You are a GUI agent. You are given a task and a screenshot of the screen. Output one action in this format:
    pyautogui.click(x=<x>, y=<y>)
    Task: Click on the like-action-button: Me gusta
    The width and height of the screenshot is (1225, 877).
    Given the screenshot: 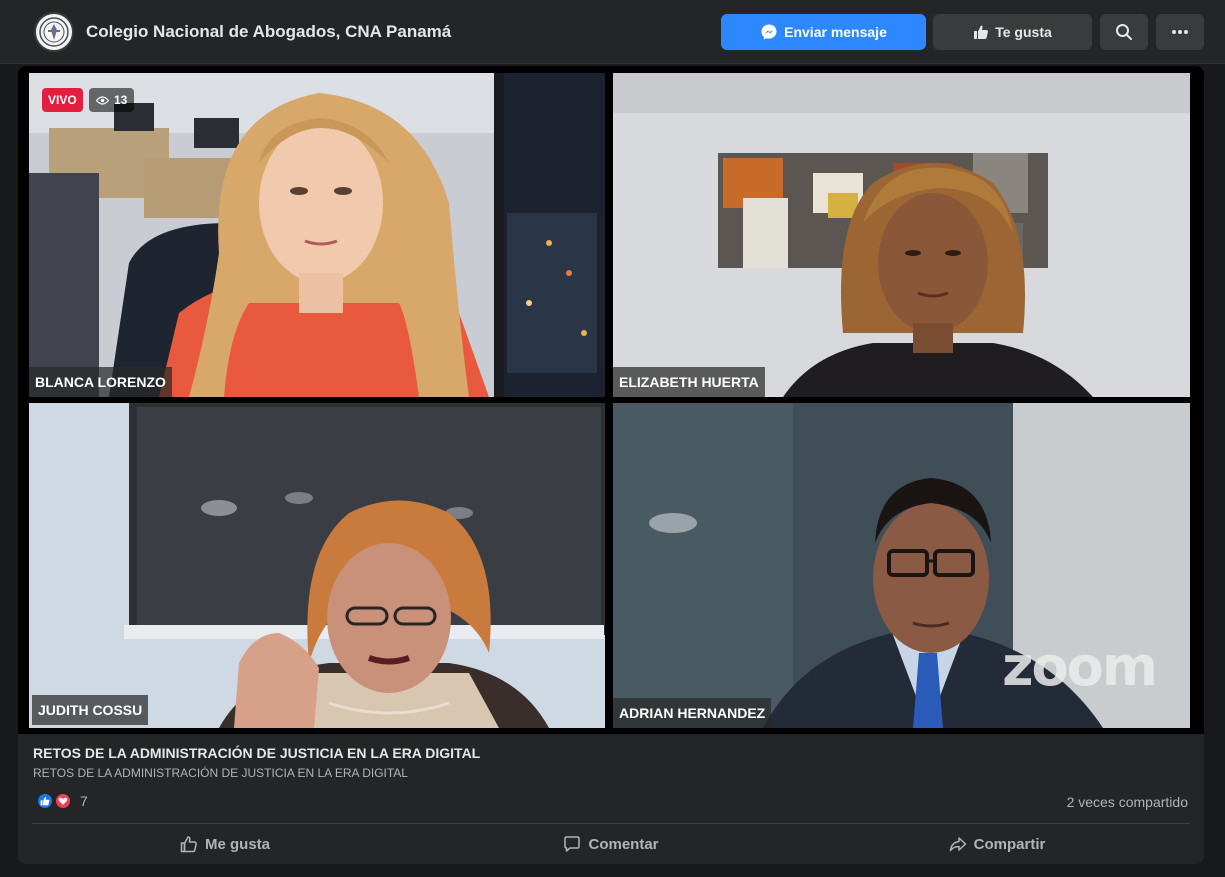 What is the action you would take?
    pyautogui.click(x=225, y=844)
    